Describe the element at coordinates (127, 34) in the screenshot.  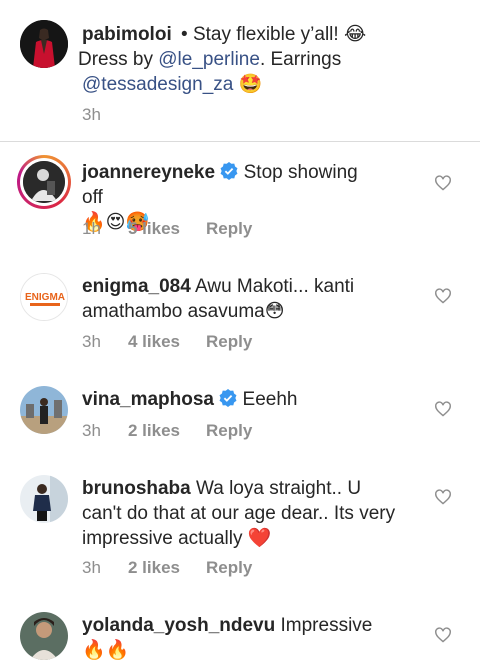
I see `caption-username: pabimoloi` at that location.